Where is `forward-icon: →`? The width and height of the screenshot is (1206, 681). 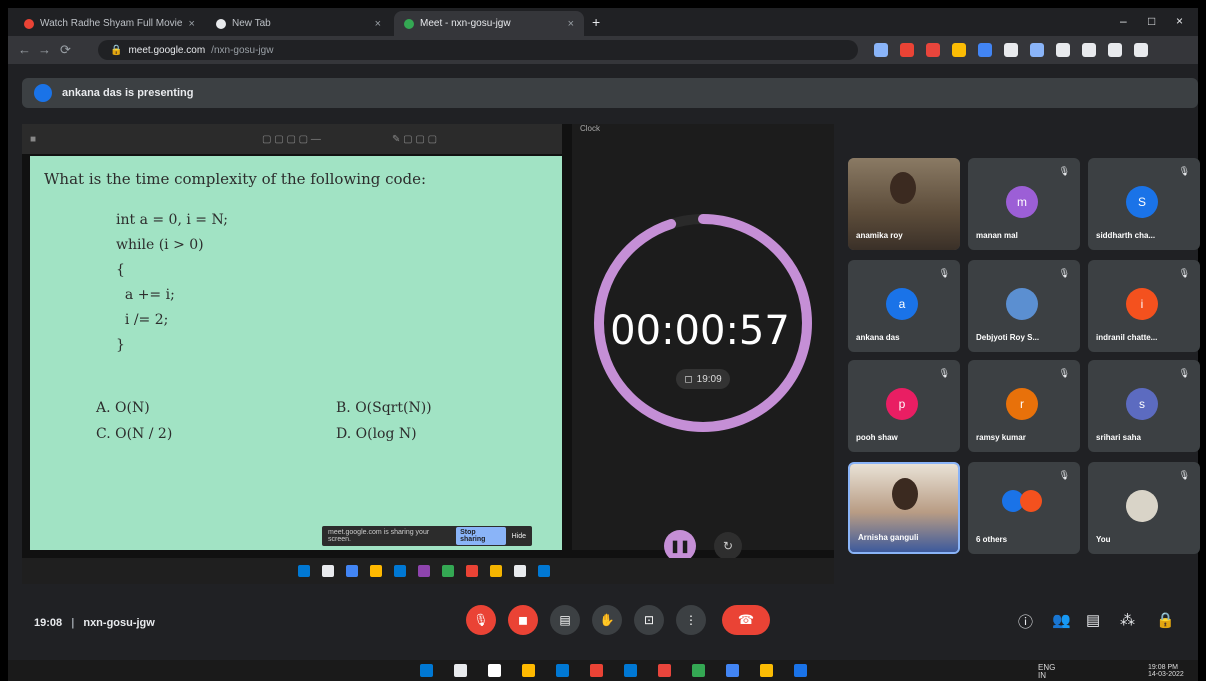
forward-icon: → is located at coordinates (44, 49).